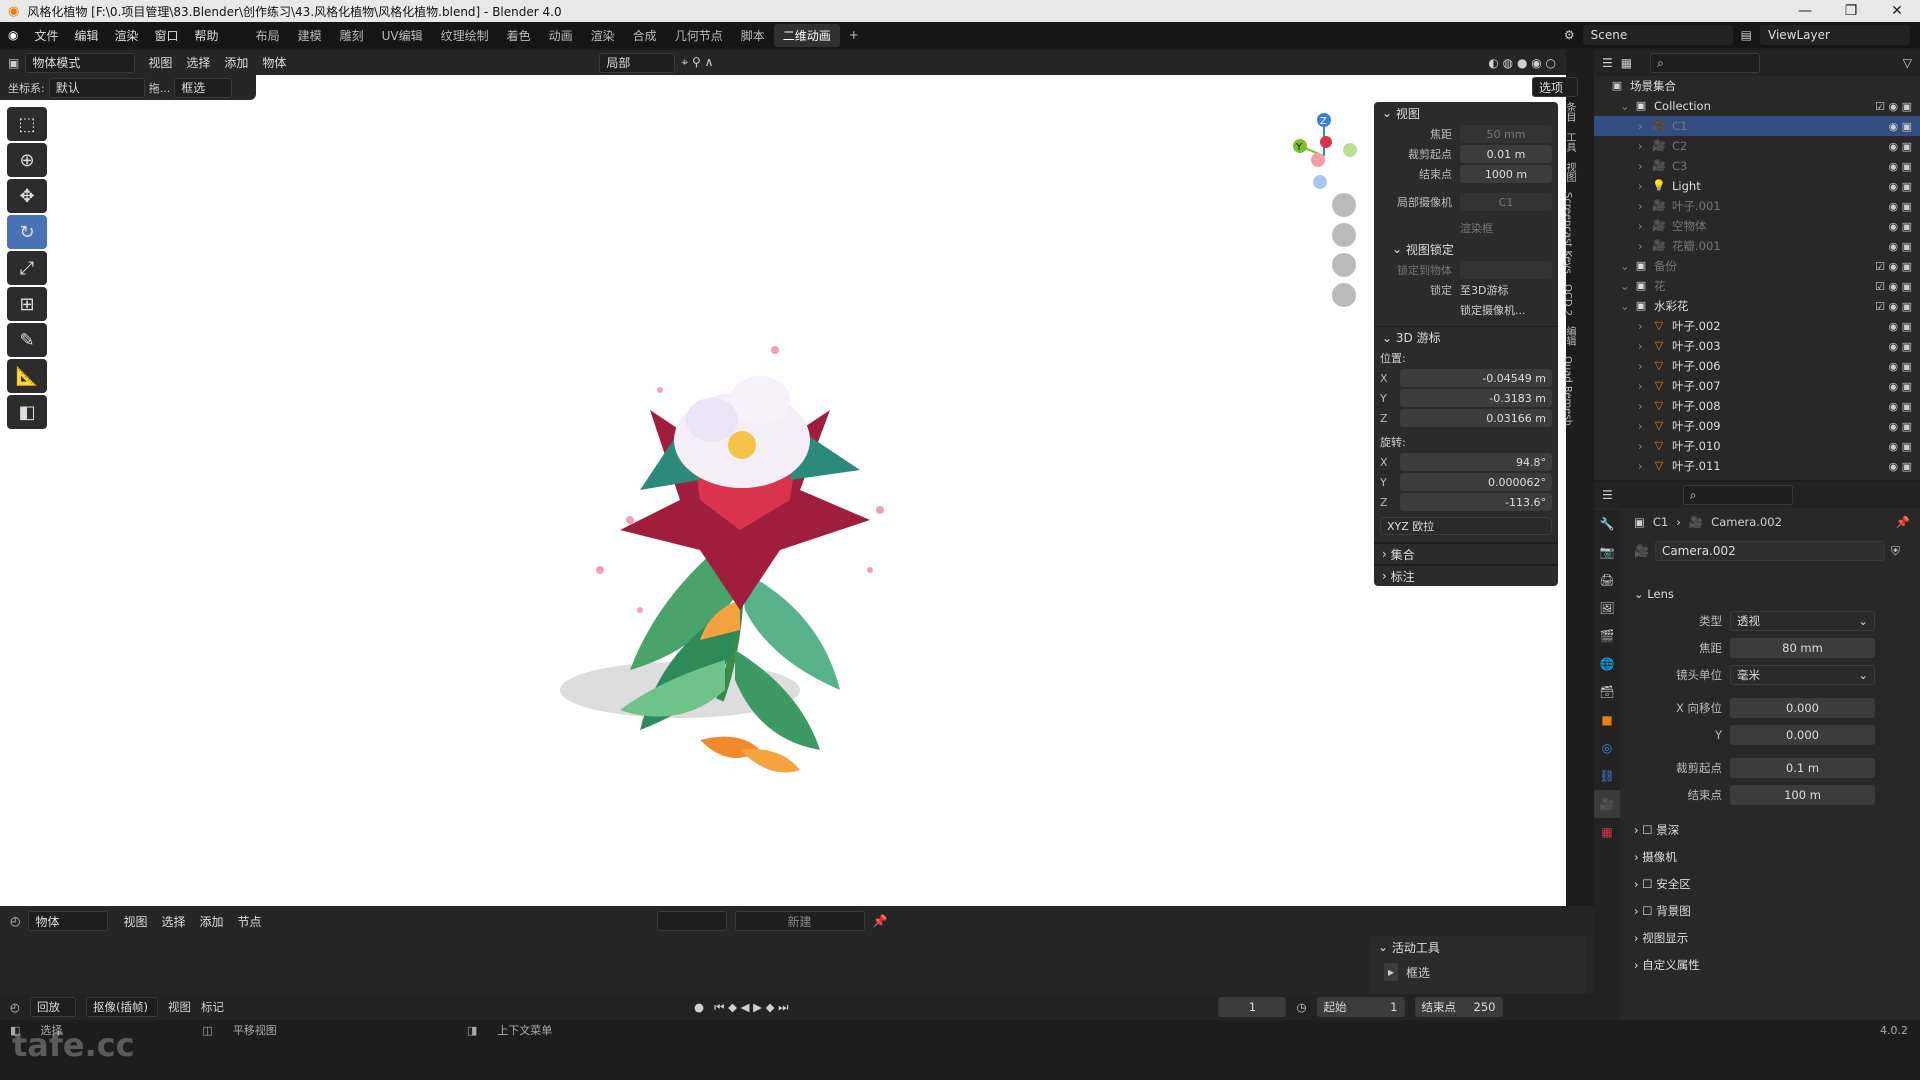 The width and height of the screenshot is (1920, 1080). What do you see at coordinates (1775, 964) in the screenshot?
I see `custom-properties-section: › 自定义属性` at bounding box center [1775, 964].